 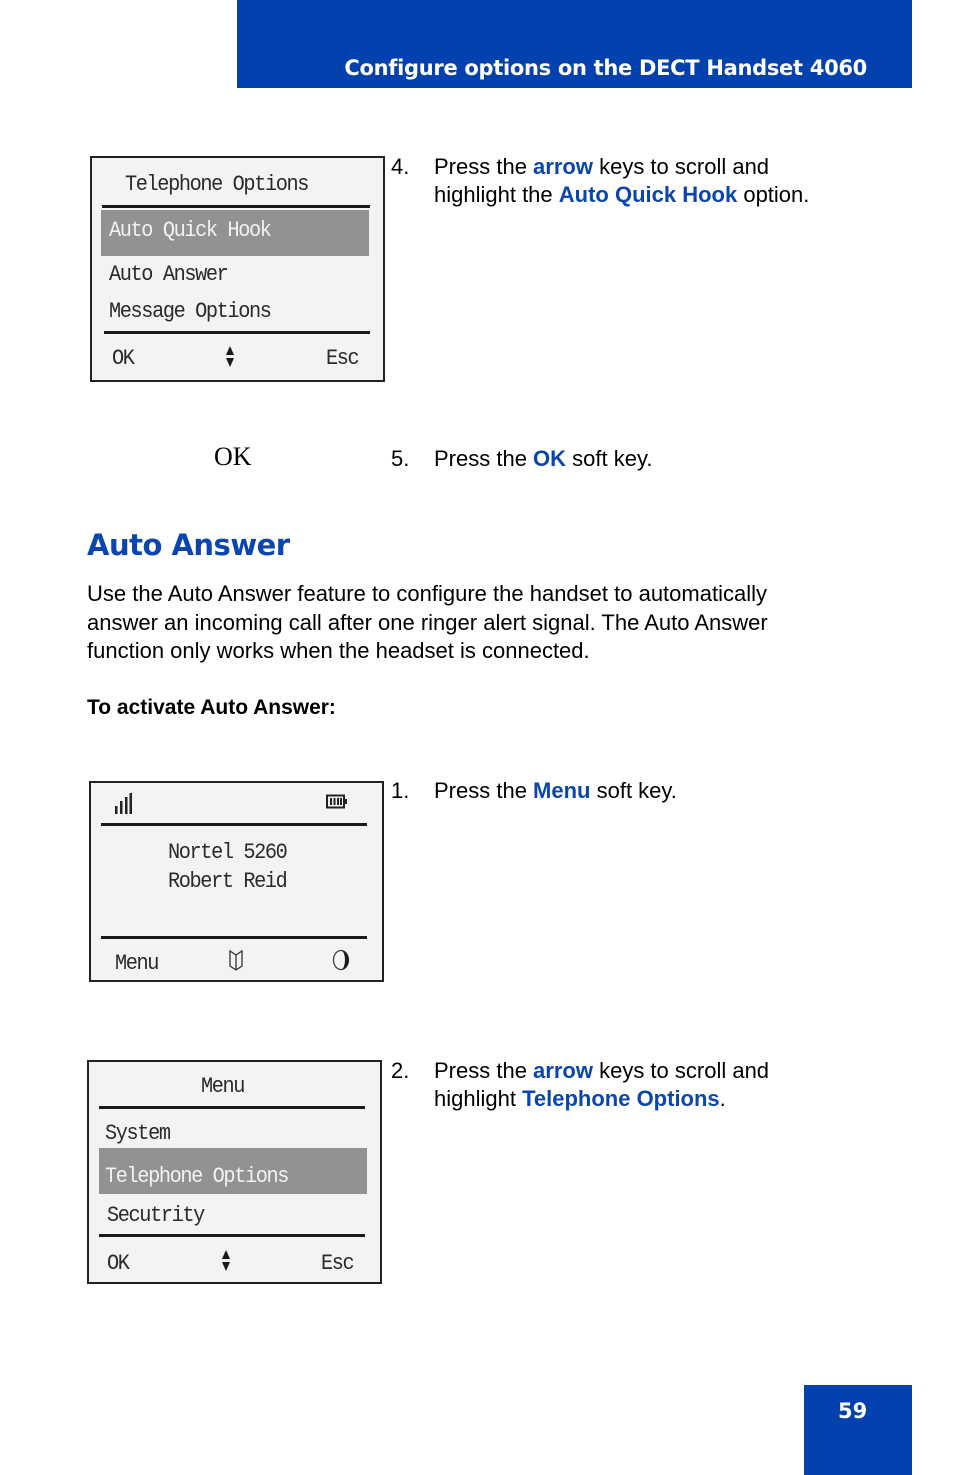 What do you see at coordinates (853, 1411) in the screenshot?
I see `page-number: 59` at bounding box center [853, 1411].